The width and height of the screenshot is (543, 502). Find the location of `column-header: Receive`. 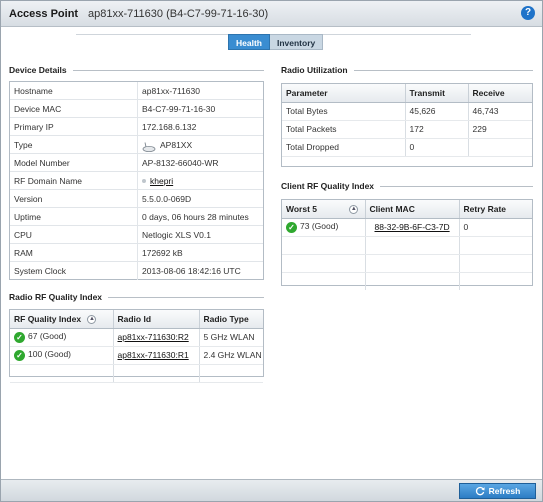

column-header: Receive is located at coordinates (500, 93).